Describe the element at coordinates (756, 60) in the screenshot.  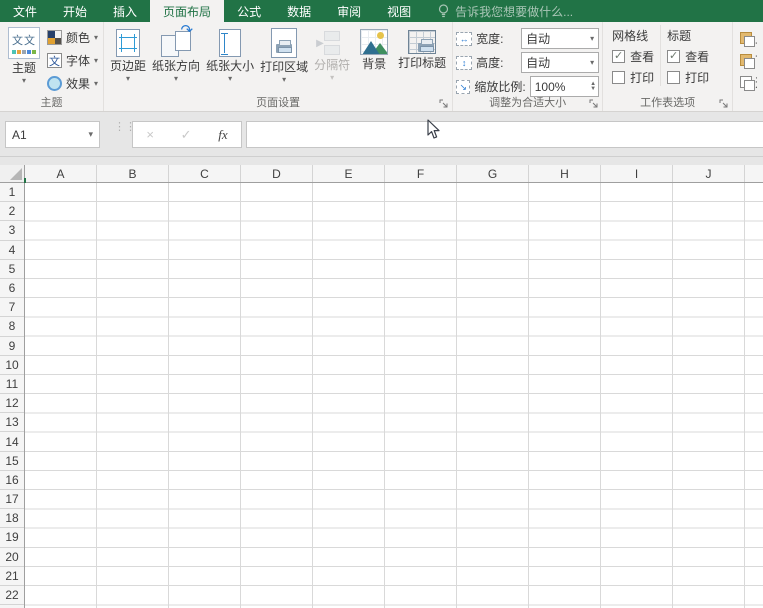
I see `send-backward-label: 下` at that location.